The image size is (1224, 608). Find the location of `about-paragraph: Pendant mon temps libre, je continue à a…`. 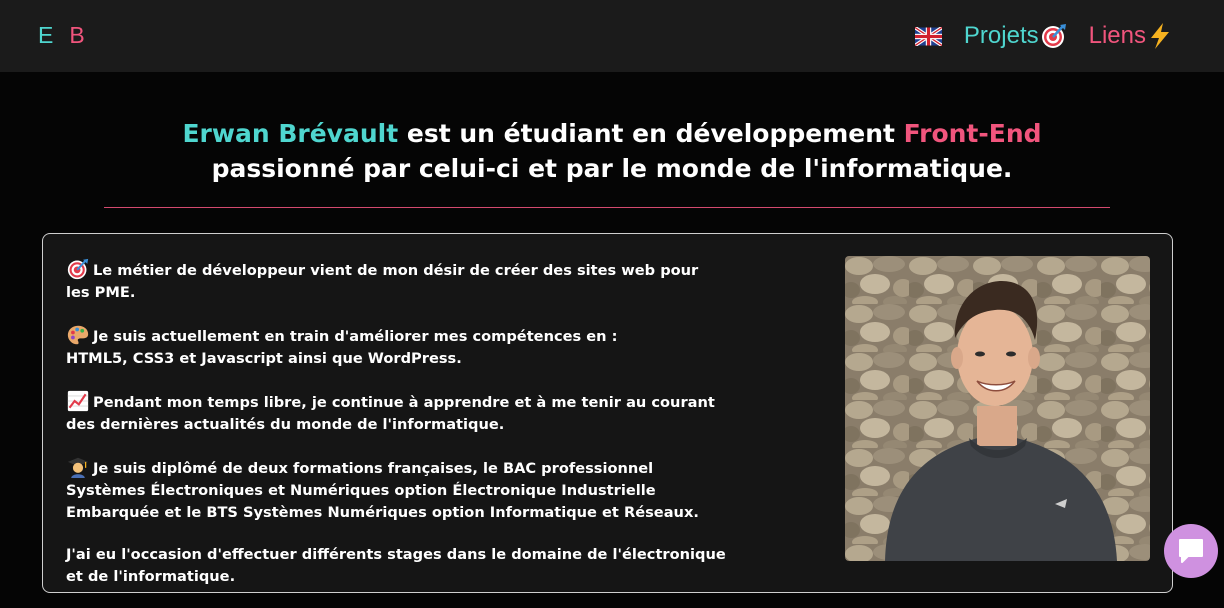

about-paragraph: Pendant mon temps libre, je continue à a… is located at coordinates (396, 413).